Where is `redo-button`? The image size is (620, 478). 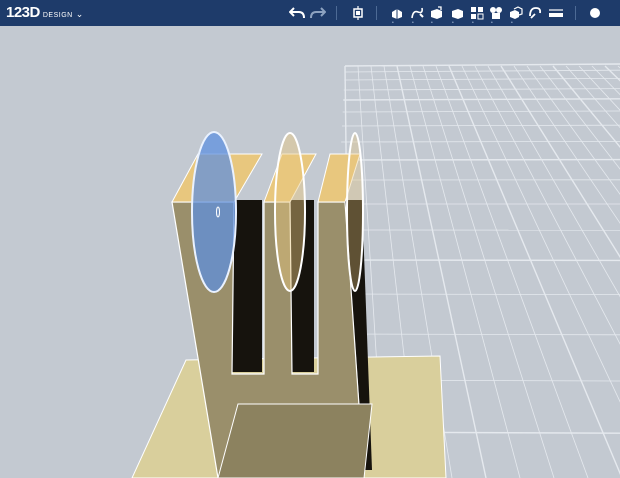
redo-button is located at coordinates (318, 13).